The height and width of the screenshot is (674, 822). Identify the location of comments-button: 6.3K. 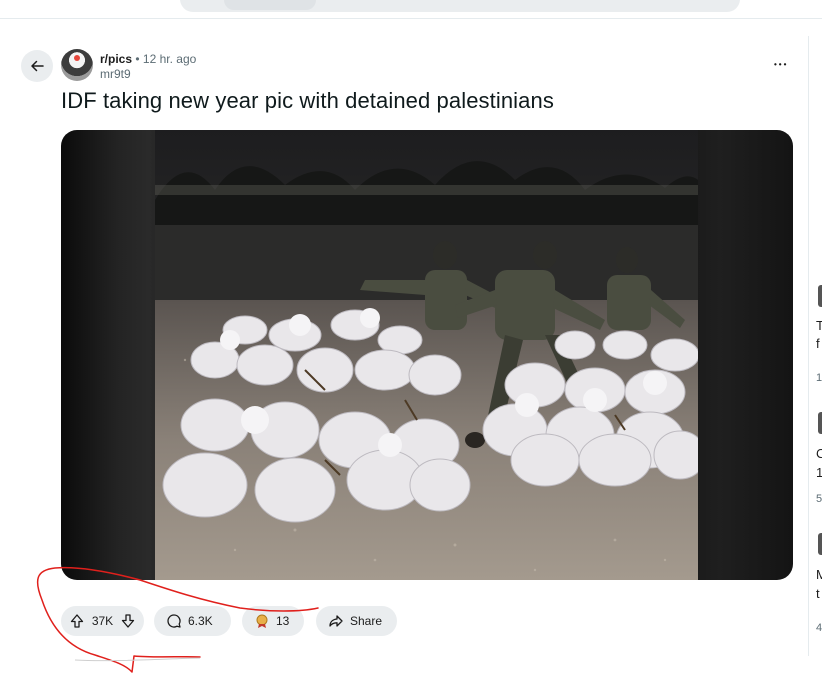
(192, 621).